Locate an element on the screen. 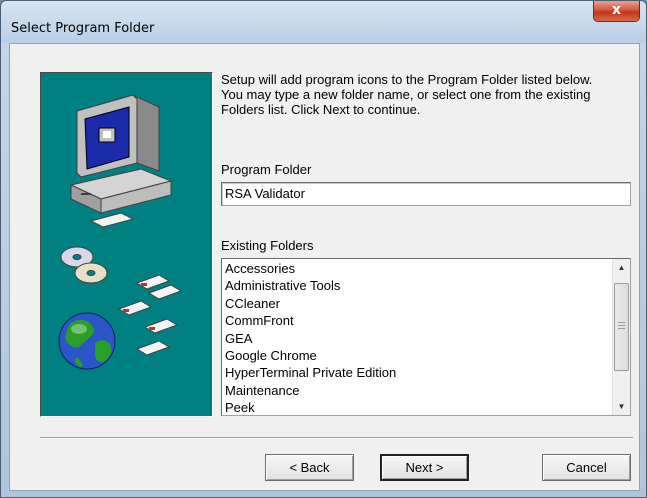  scroll-down-arrow-icon: ▼ is located at coordinates (621, 406).